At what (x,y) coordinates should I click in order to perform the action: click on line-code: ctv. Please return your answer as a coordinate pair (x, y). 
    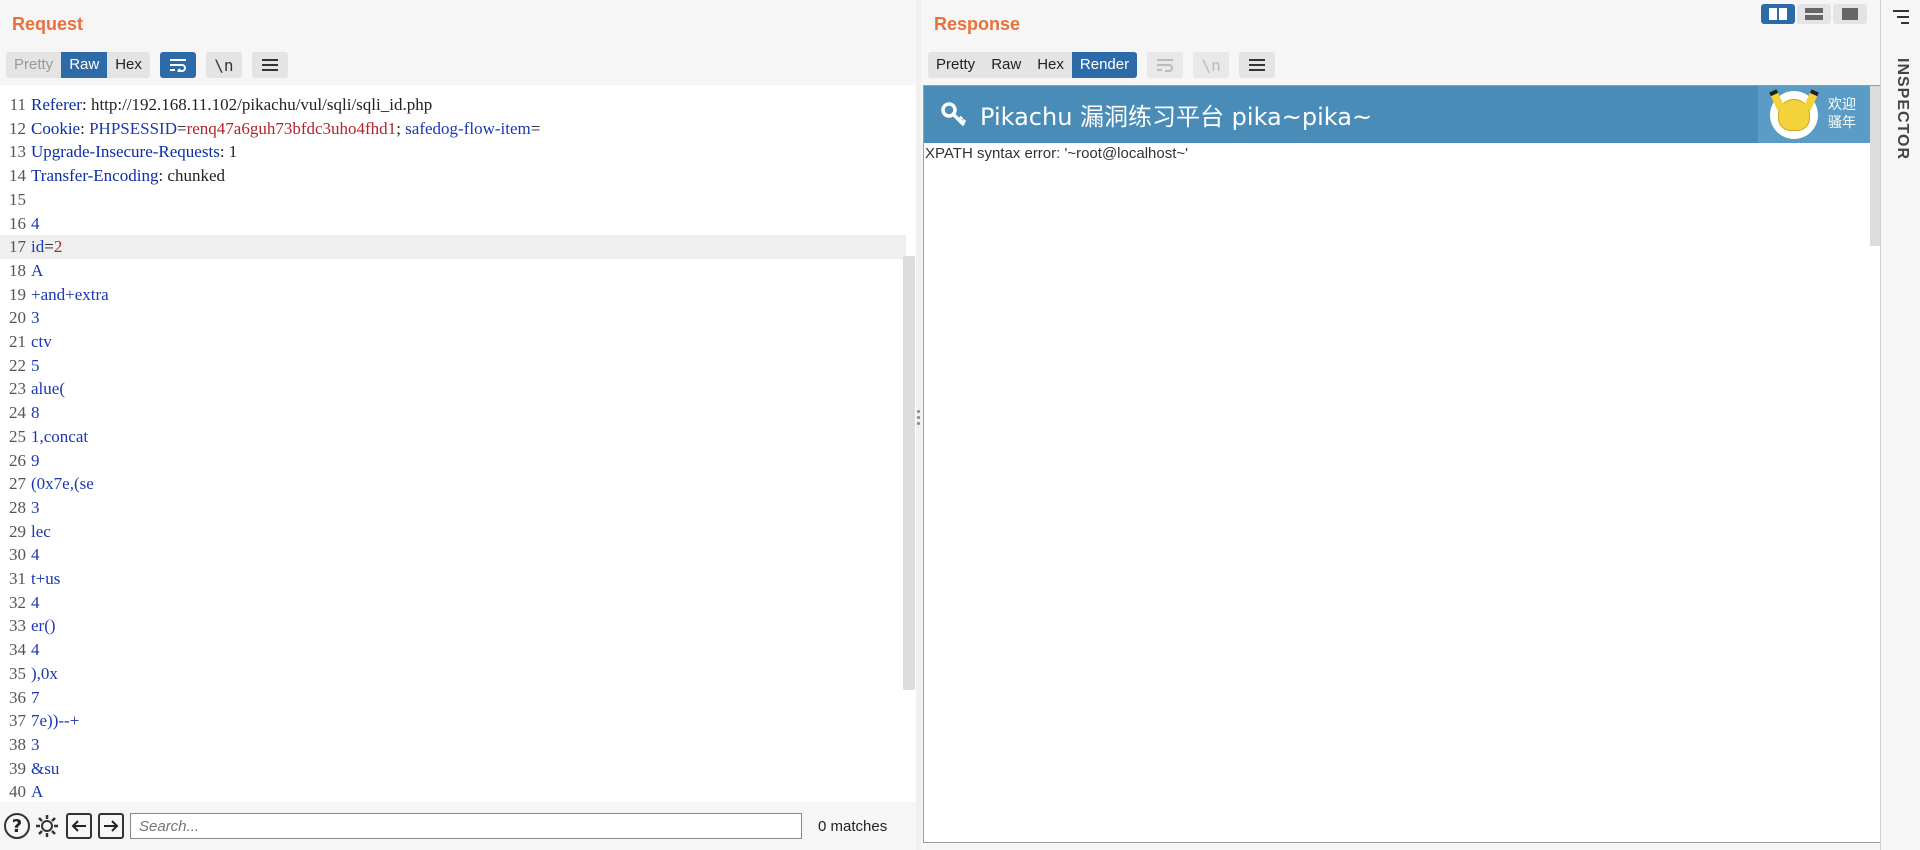
    Looking at the image, I should click on (41, 342).